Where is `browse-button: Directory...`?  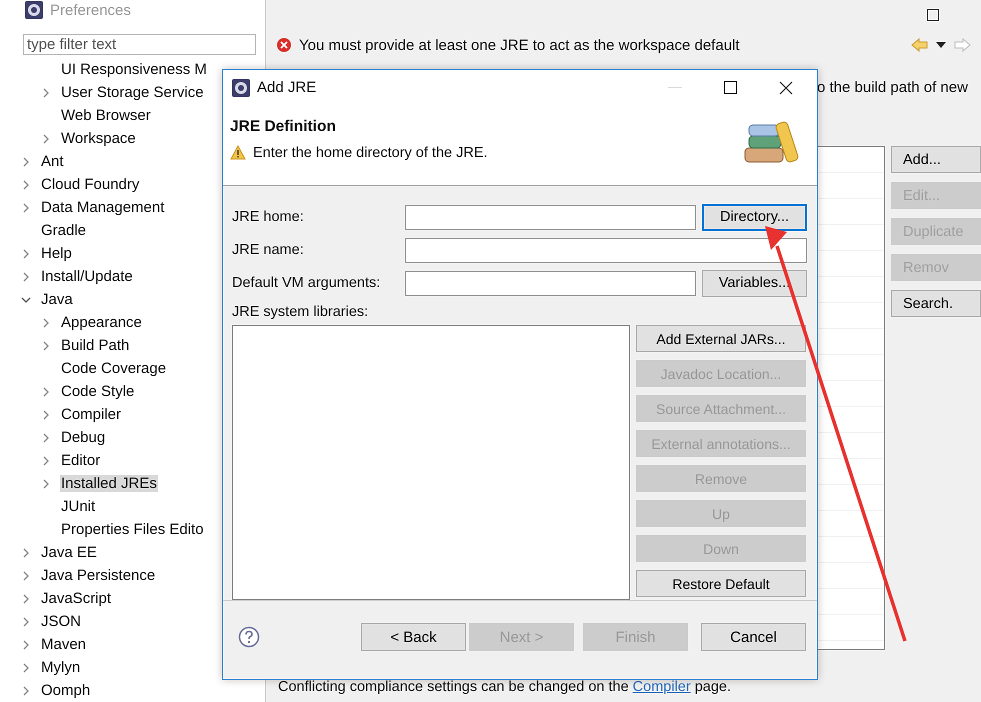 browse-button: Directory... is located at coordinates (754, 217).